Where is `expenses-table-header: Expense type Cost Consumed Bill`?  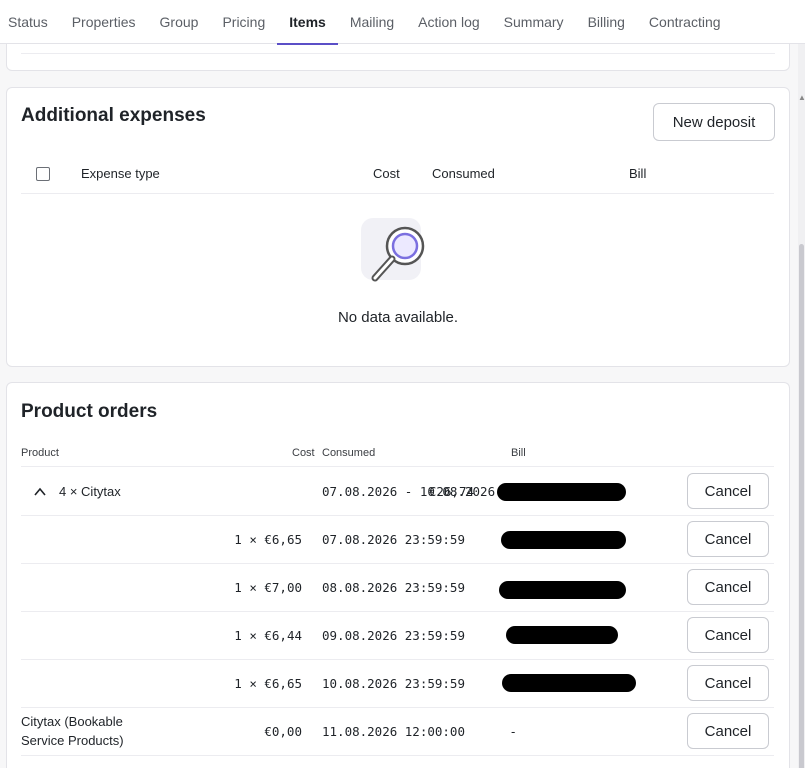 expenses-table-header: Expense type Cost Consumed Bill is located at coordinates (397, 174).